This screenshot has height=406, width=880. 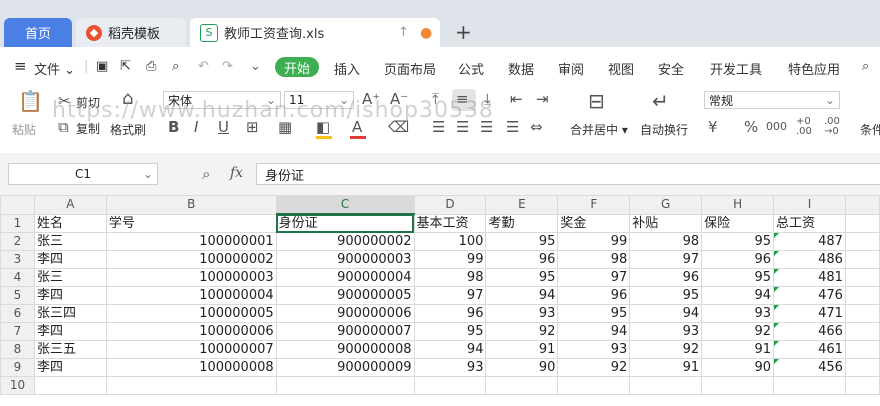 I want to click on redo-icon: ↷, so click(x=227, y=66).